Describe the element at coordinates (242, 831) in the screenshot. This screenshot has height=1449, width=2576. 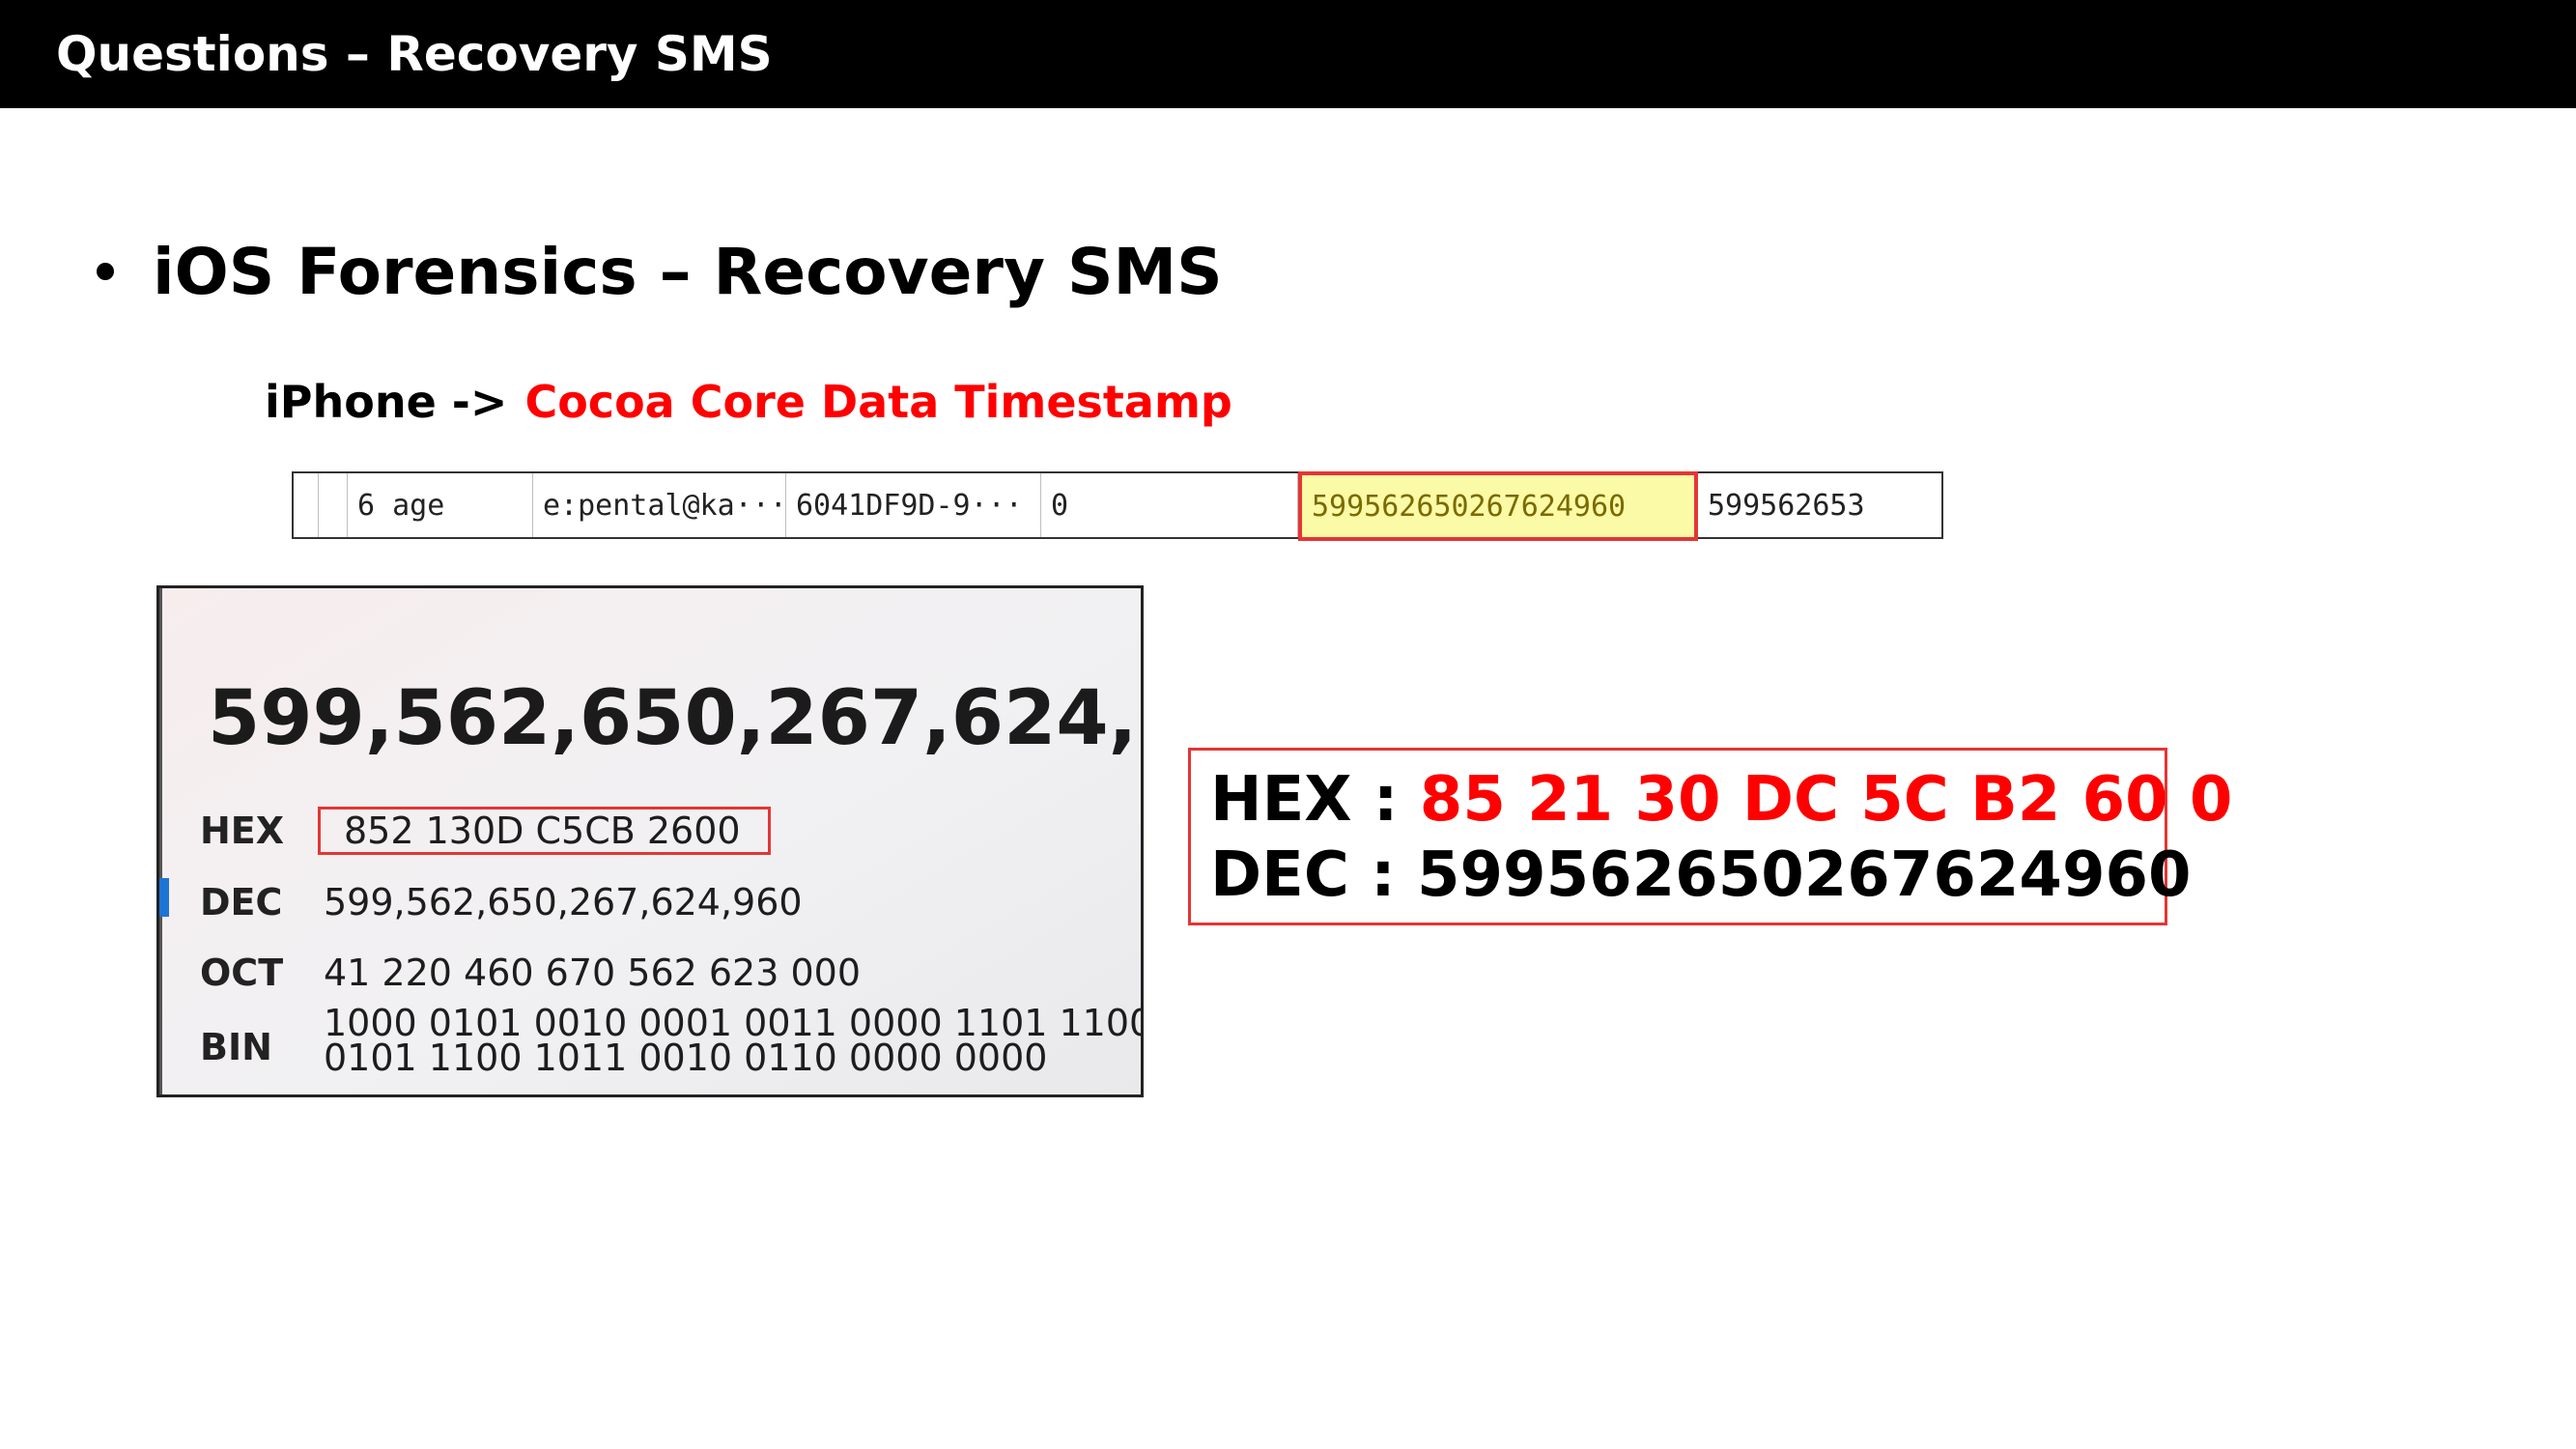
I see `calc-hex-label: HEX` at that location.